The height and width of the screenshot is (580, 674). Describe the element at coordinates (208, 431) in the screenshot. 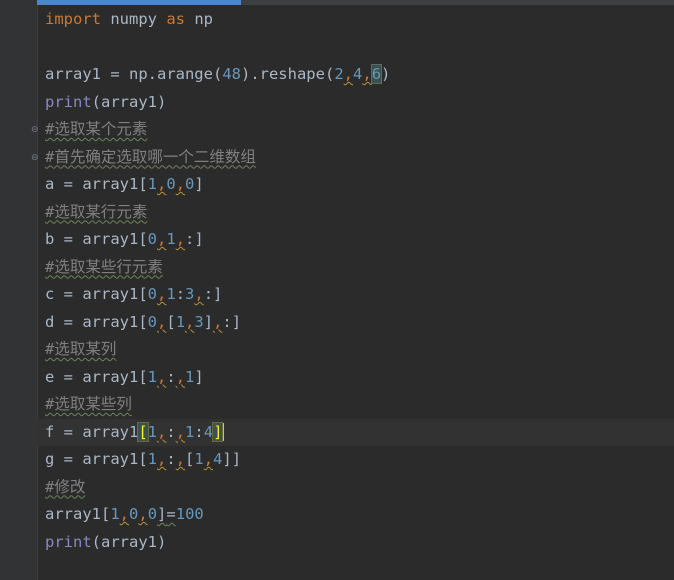

I see `code-token: 4` at that location.